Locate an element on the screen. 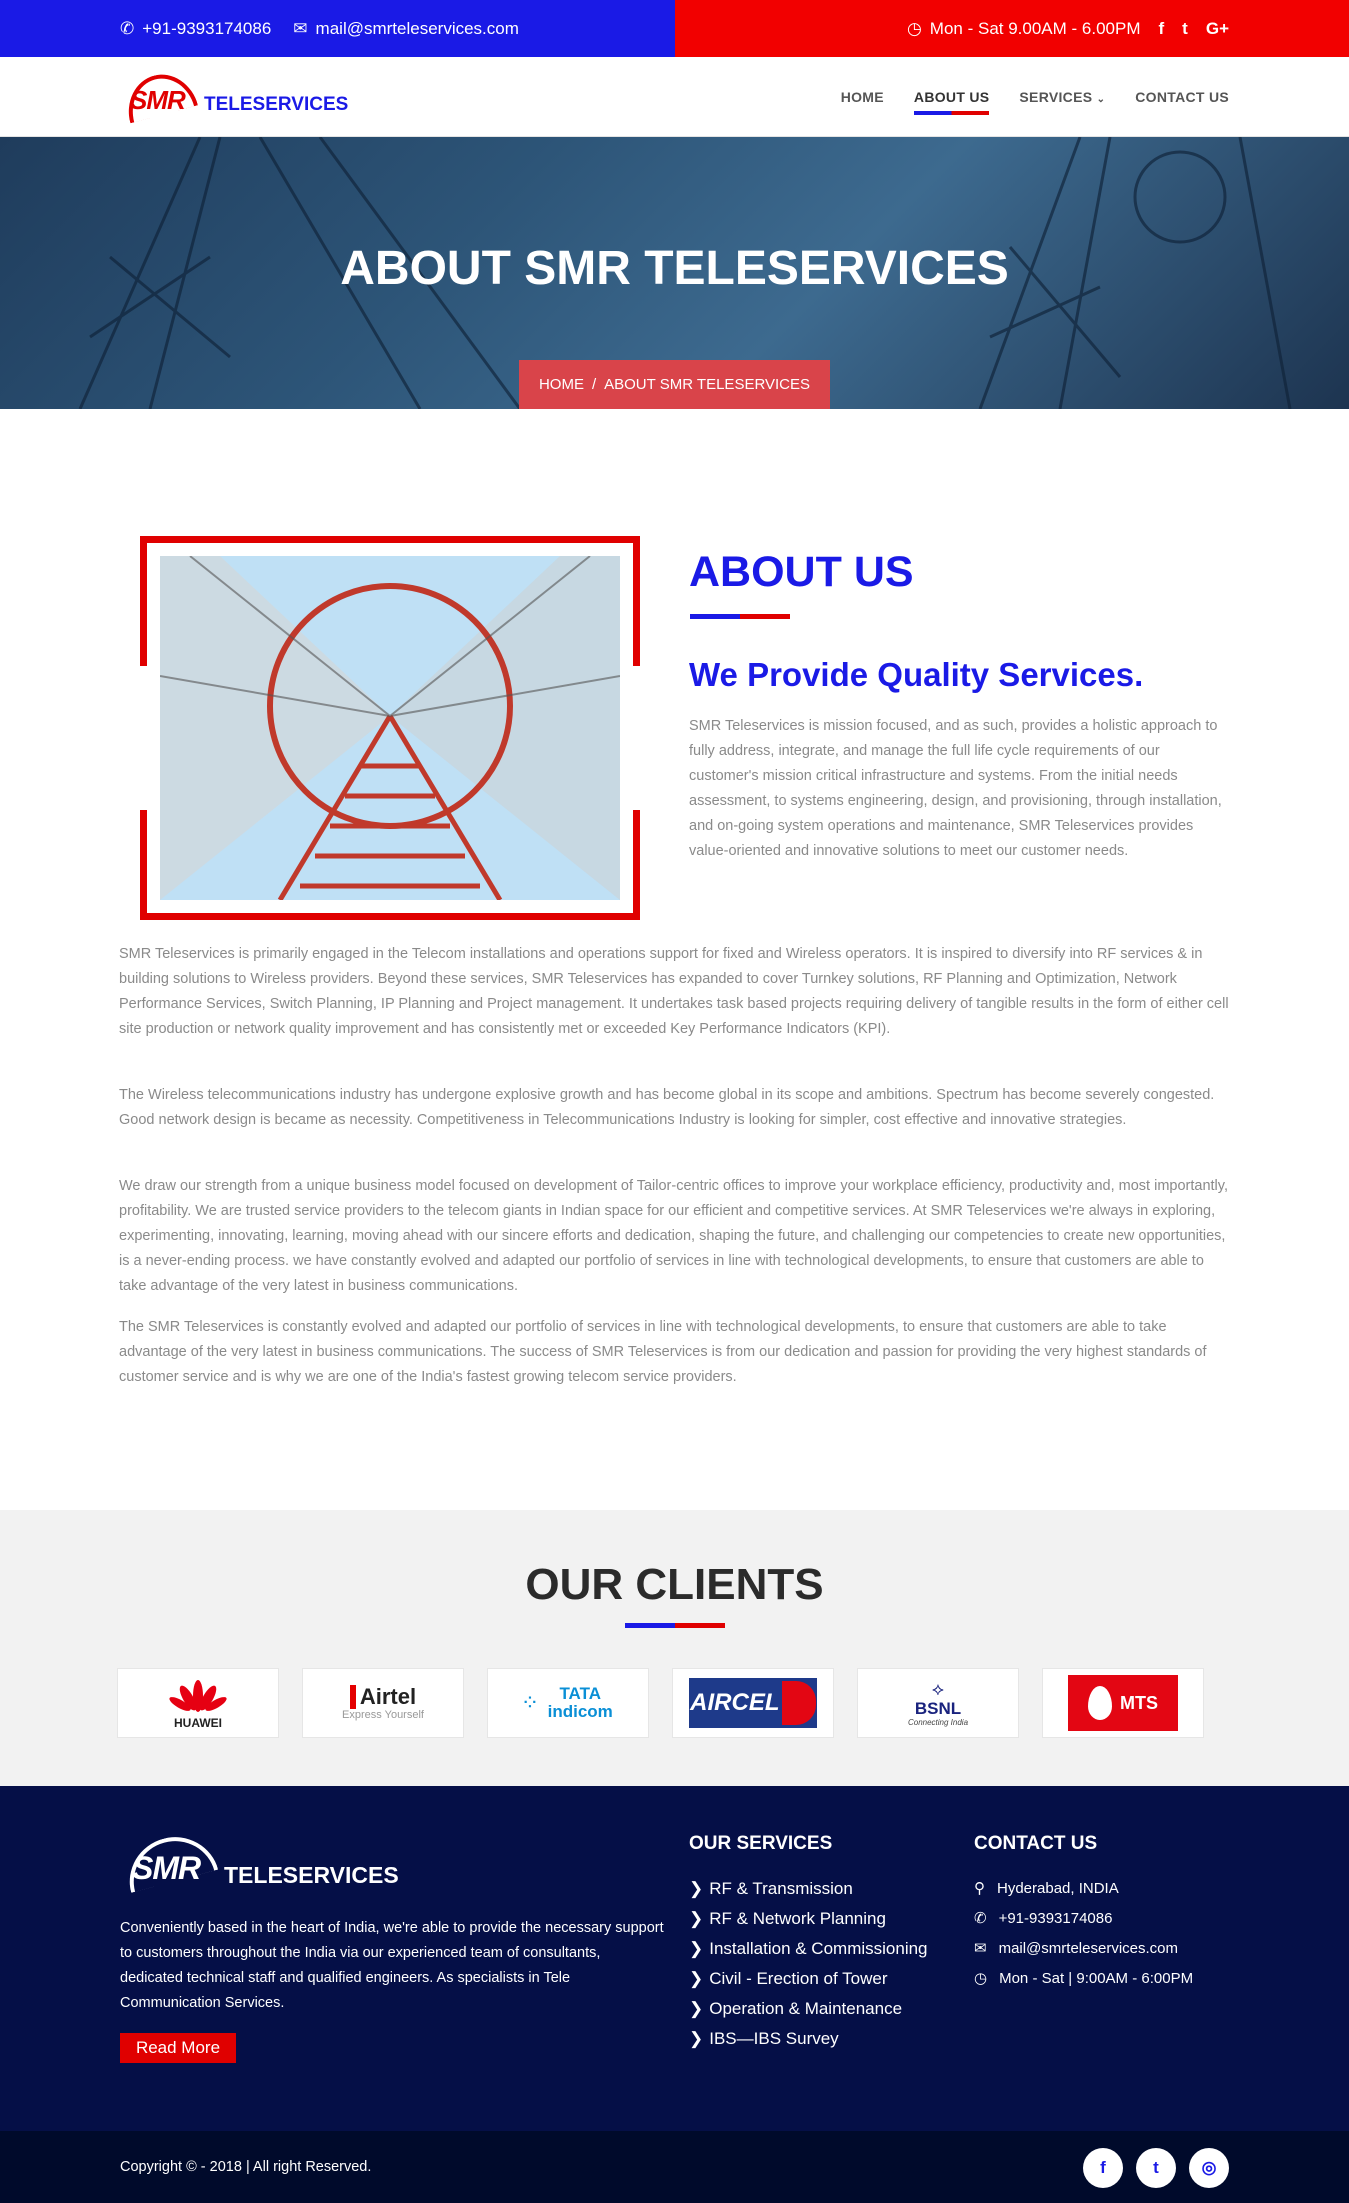  footer-social-icons: f t ◎ is located at coordinates (1156, 2168).